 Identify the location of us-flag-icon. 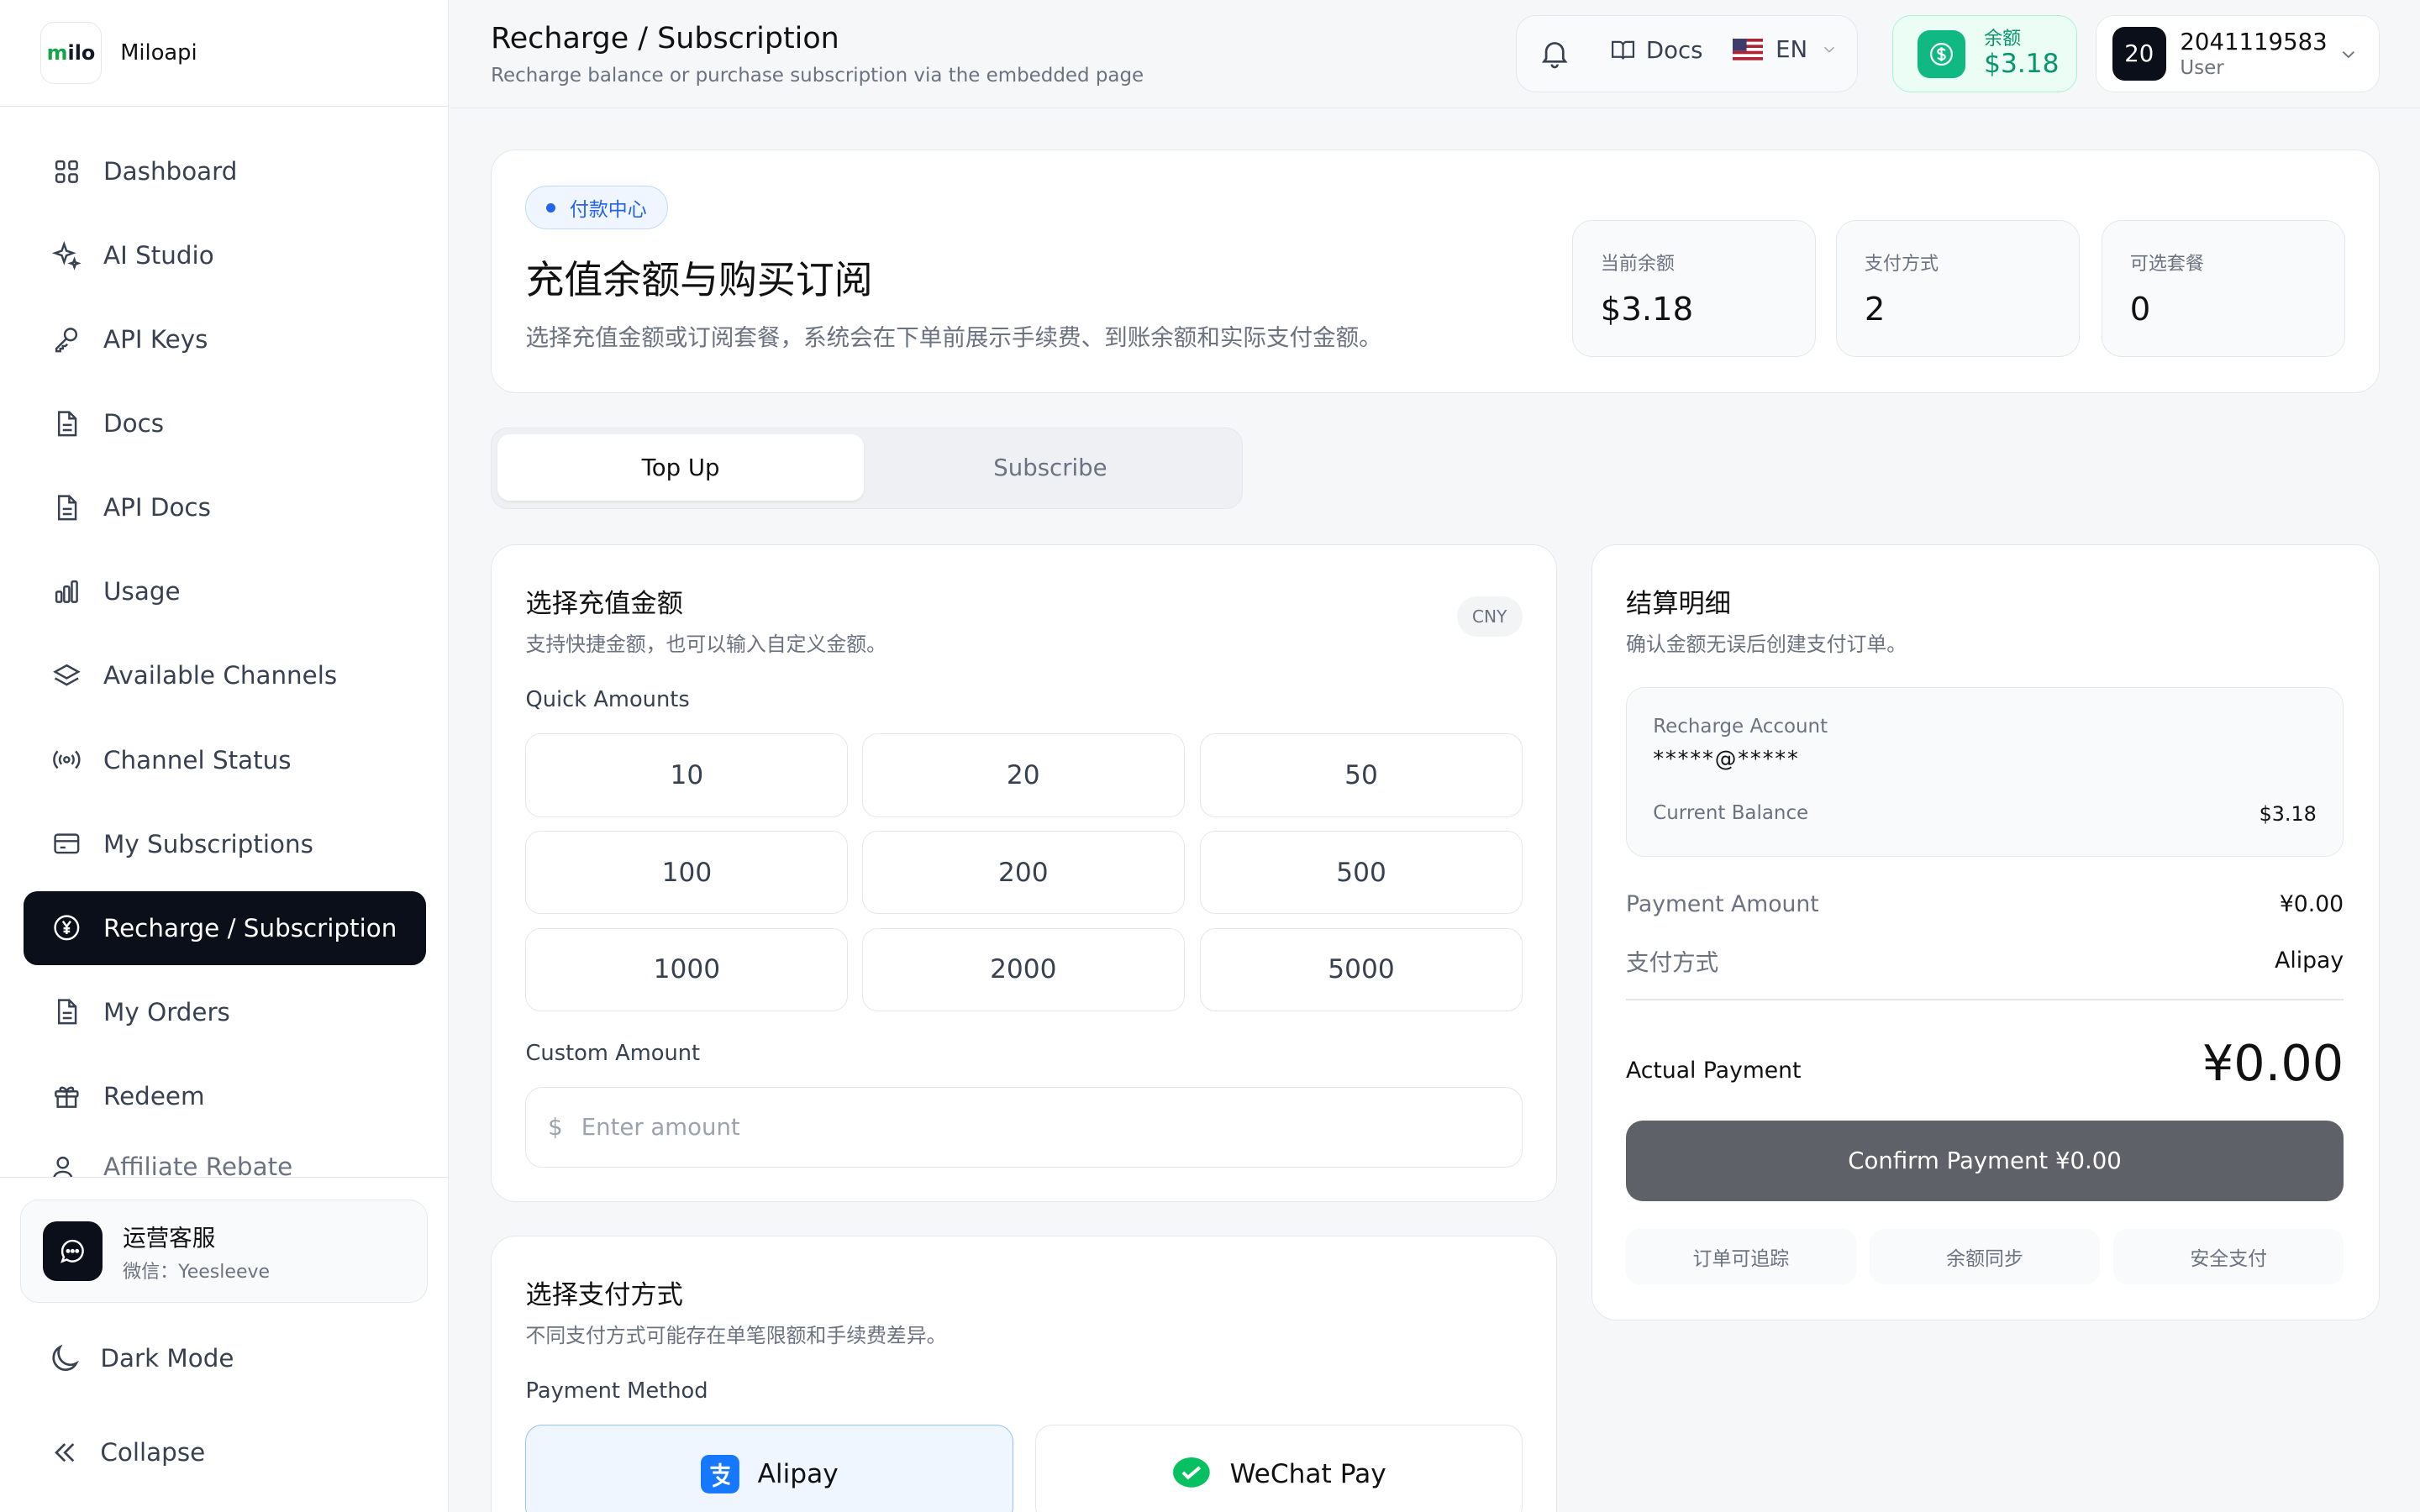
(1748, 50).